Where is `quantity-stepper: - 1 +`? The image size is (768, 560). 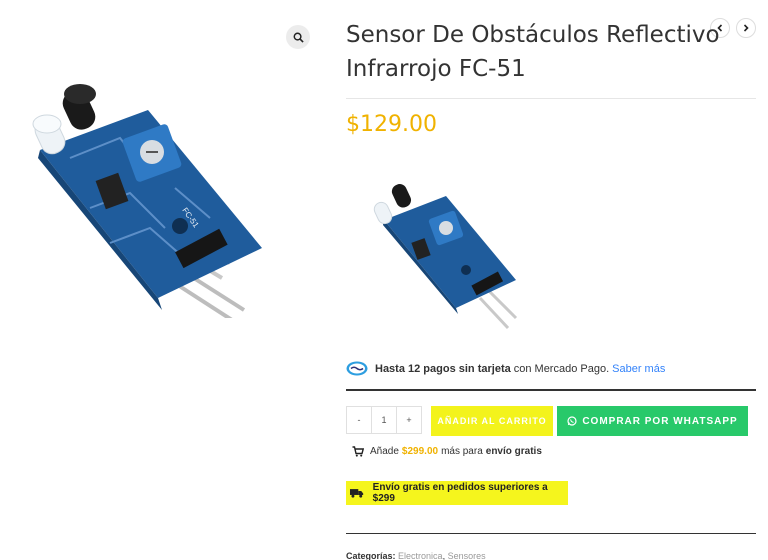 quantity-stepper: - 1 + is located at coordinates (384, 420).